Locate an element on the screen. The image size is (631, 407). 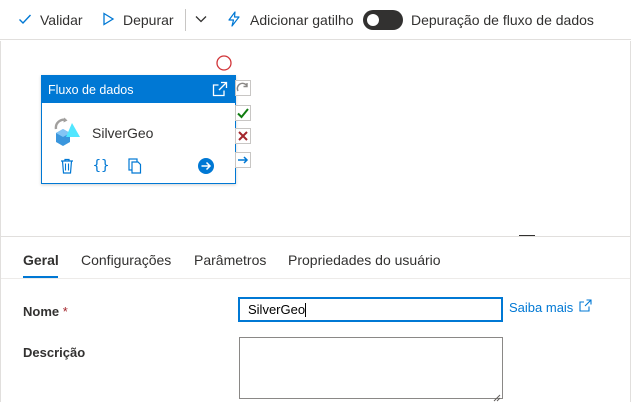
lightning-icon is located at coordinates (234, 20).